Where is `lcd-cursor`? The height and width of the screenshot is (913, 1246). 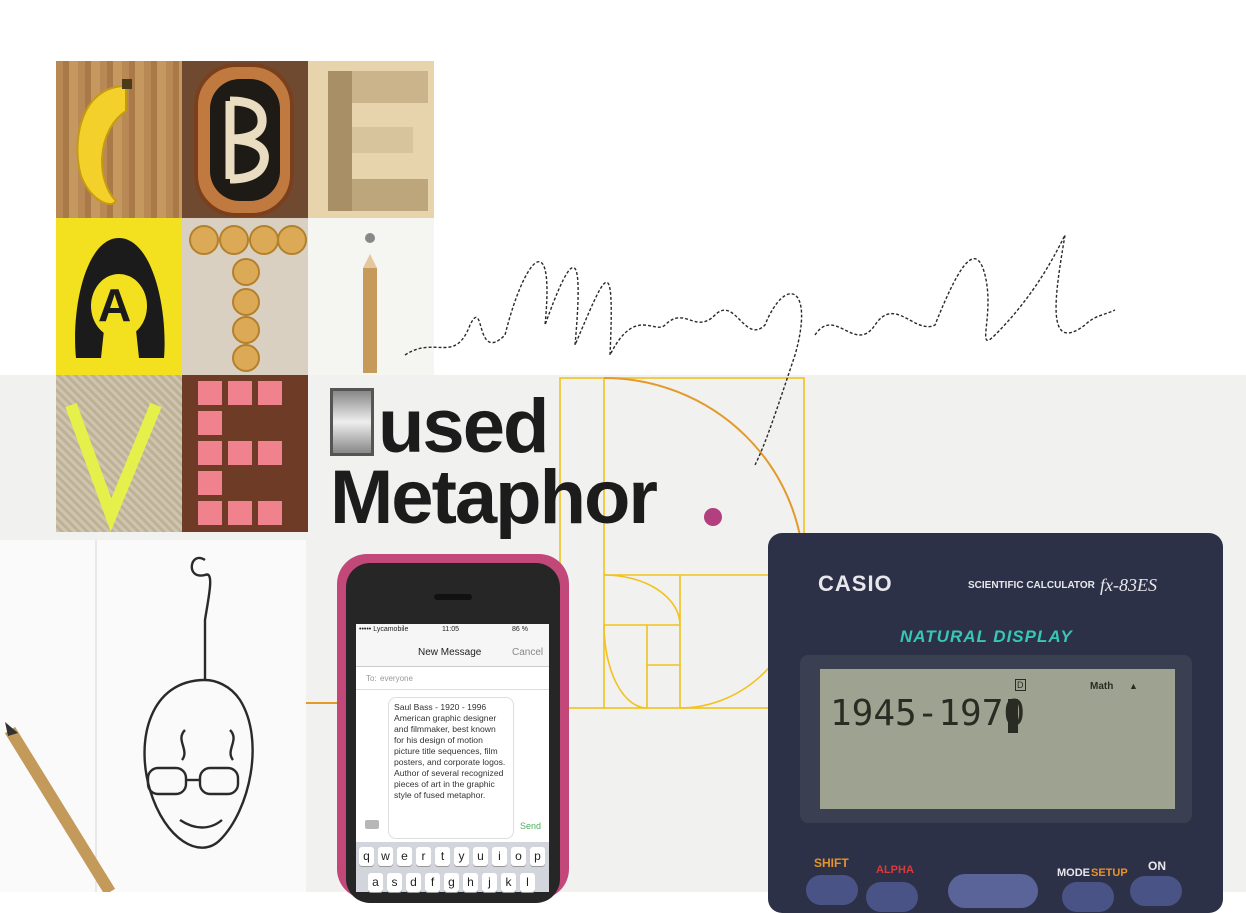
lcd-cursor is located at coordinates (1013, 716).